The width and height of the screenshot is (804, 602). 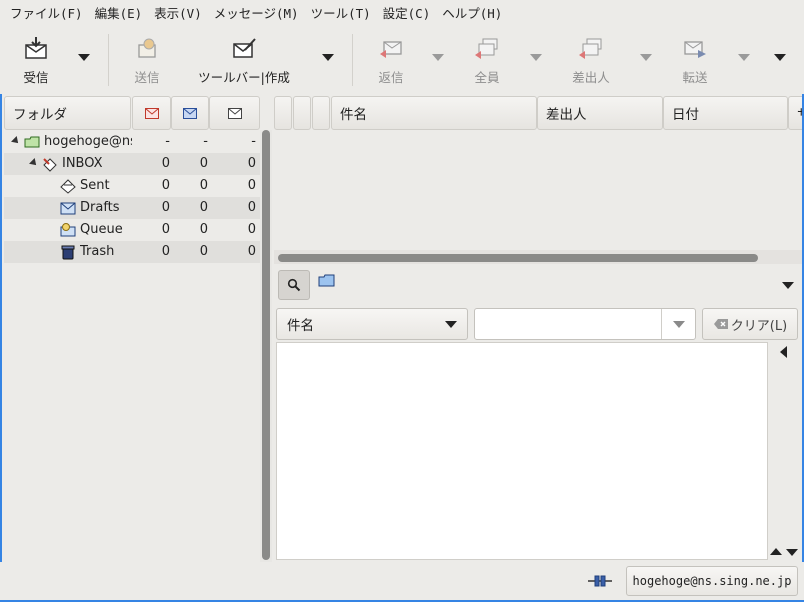 I want to click on expand-left-arrow, so click(x=783, y=352).